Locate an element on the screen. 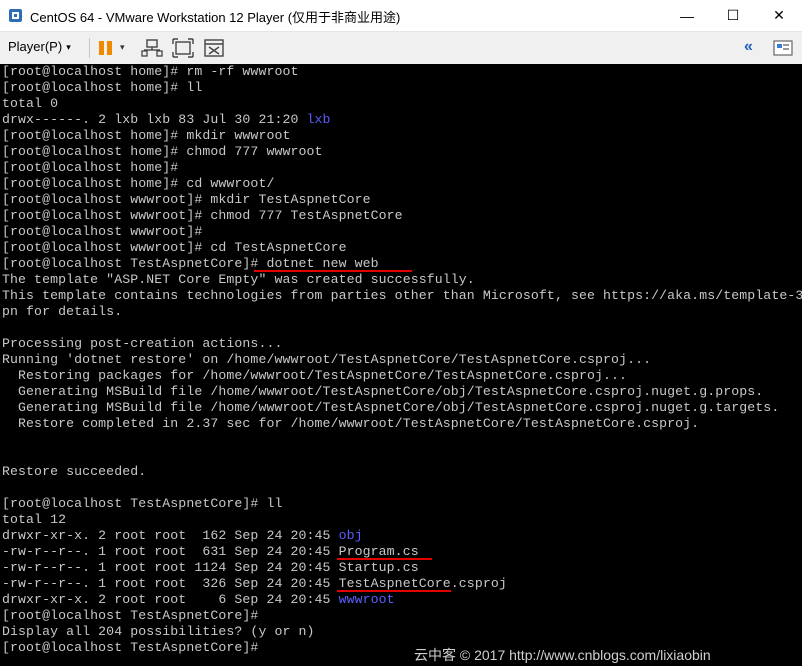 The width and height of the screenshot is (802, 666). terminal-line-text: [root@localhost home]# rm -rf wwwroot is located at coordinates (150, 71).